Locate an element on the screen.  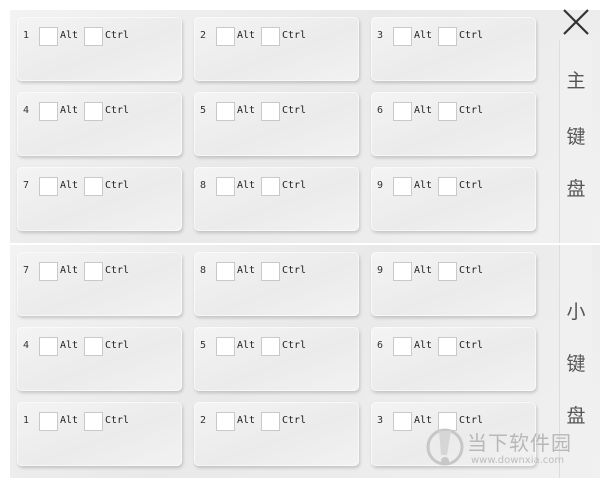
main-keyboard-side-tab: 主 键 盘 is located at coordinates (575, 141).